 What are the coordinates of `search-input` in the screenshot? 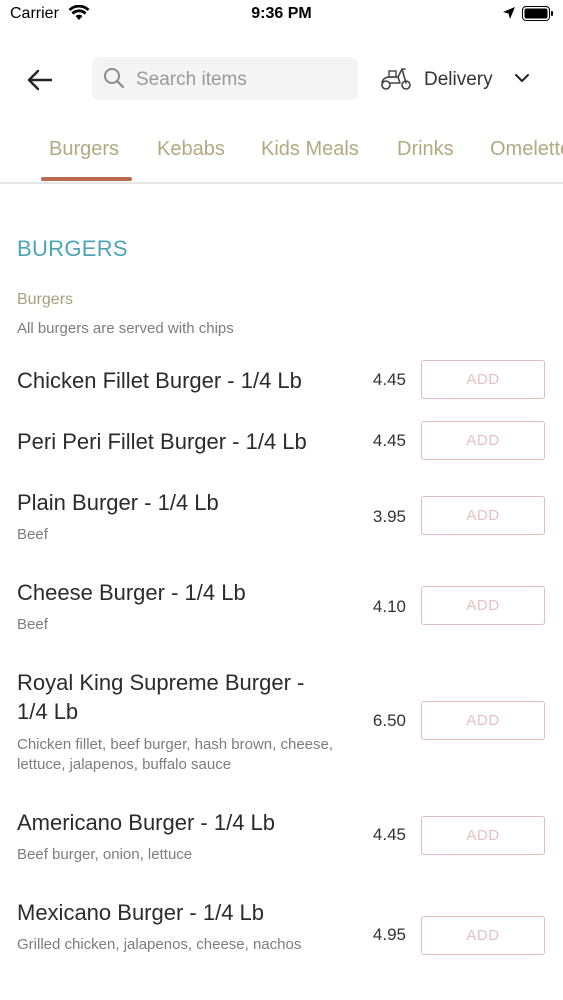 It's located at (241, 79).